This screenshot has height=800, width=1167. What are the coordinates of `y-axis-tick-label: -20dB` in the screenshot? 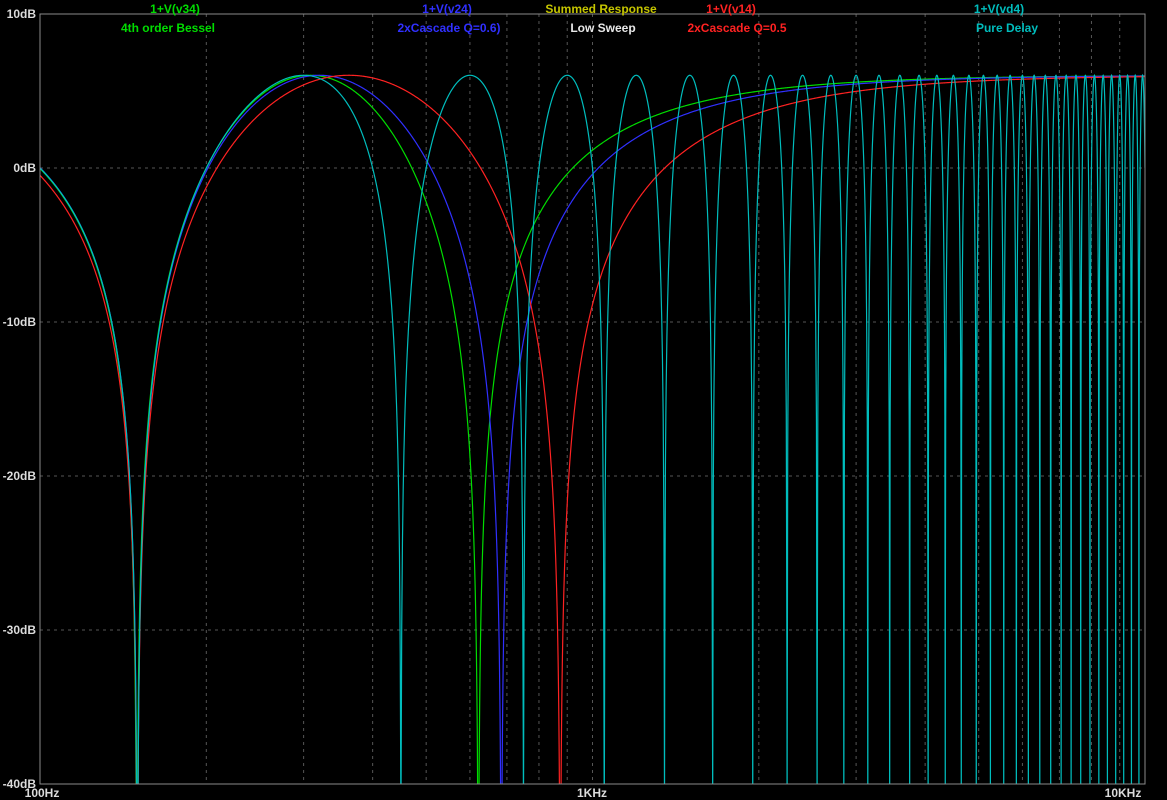 It's located at (19, 476).